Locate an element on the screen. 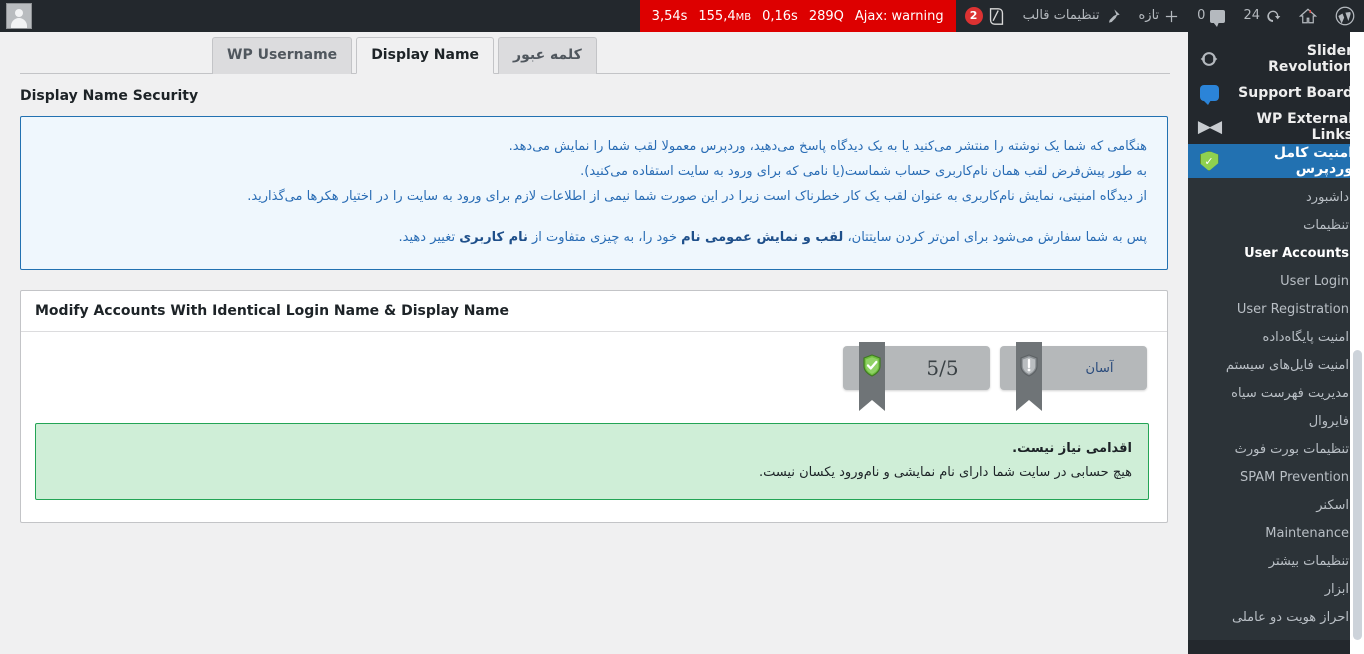 This screenshot has height=654, width=1364. plus-icon is located at coordinates (1172, 16).